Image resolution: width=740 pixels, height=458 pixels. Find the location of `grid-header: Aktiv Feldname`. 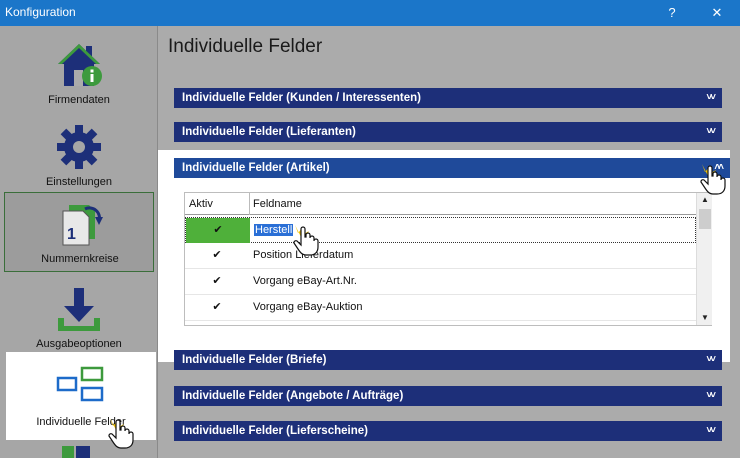

grid-header: Aktiv Feldname is located at coordinates (440, 204).